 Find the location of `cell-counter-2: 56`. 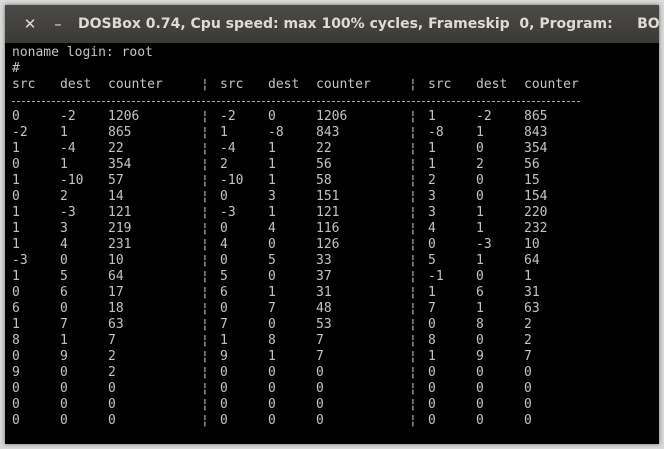

cell-counter-2: 56 is located at coordinates (324, 164).